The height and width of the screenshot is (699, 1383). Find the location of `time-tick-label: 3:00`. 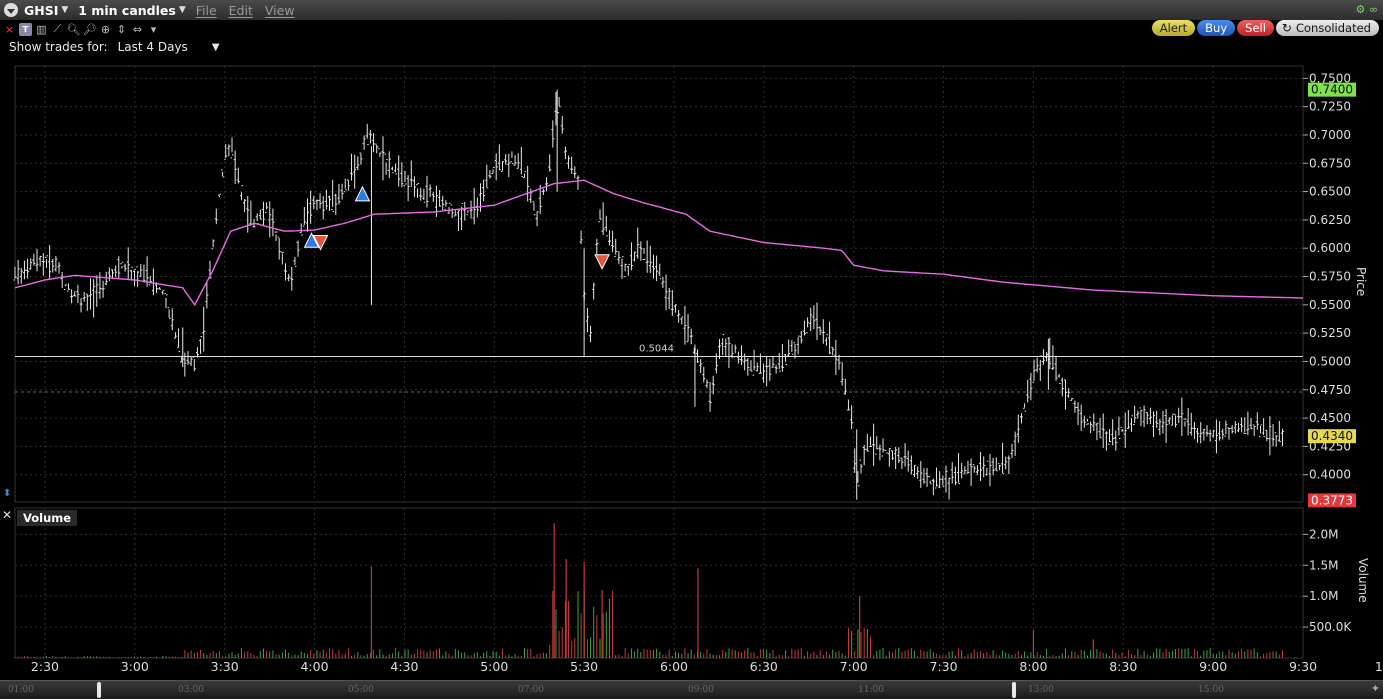

time-tick-label: 3:00 is located at coordinates (135, 666).